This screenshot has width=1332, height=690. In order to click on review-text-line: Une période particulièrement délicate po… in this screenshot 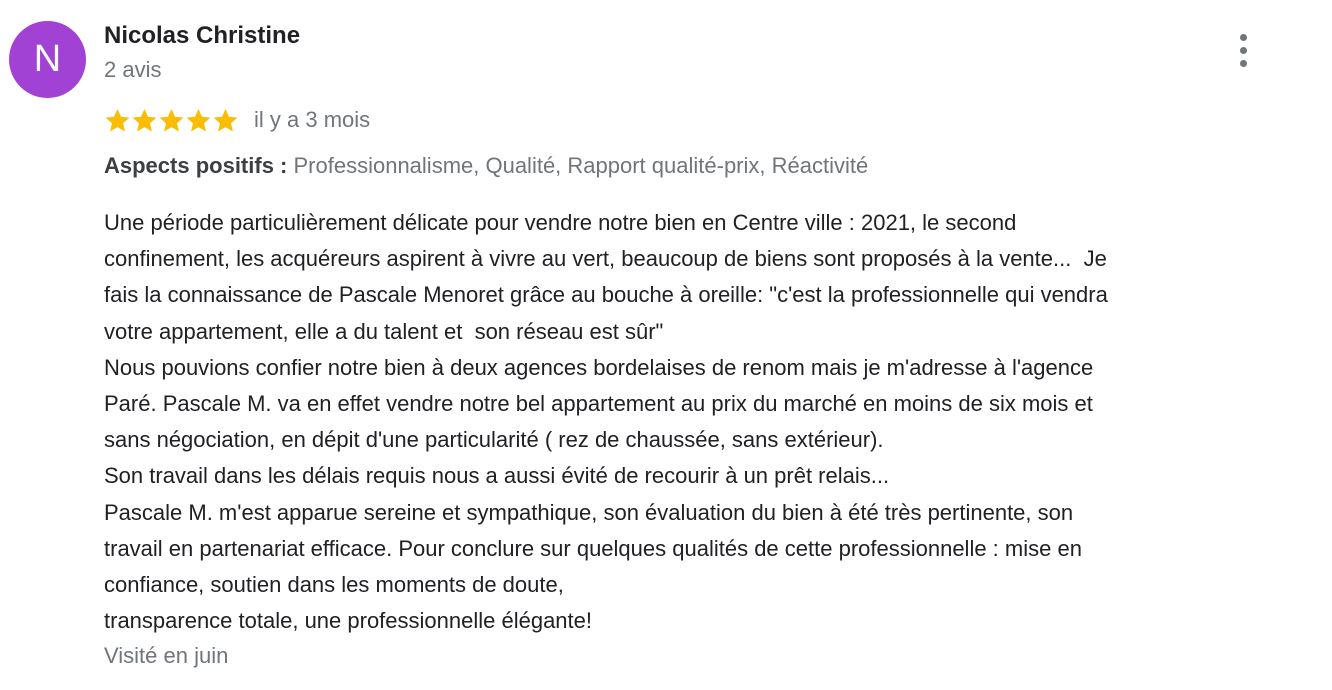, I will do `click(560, 222)`.